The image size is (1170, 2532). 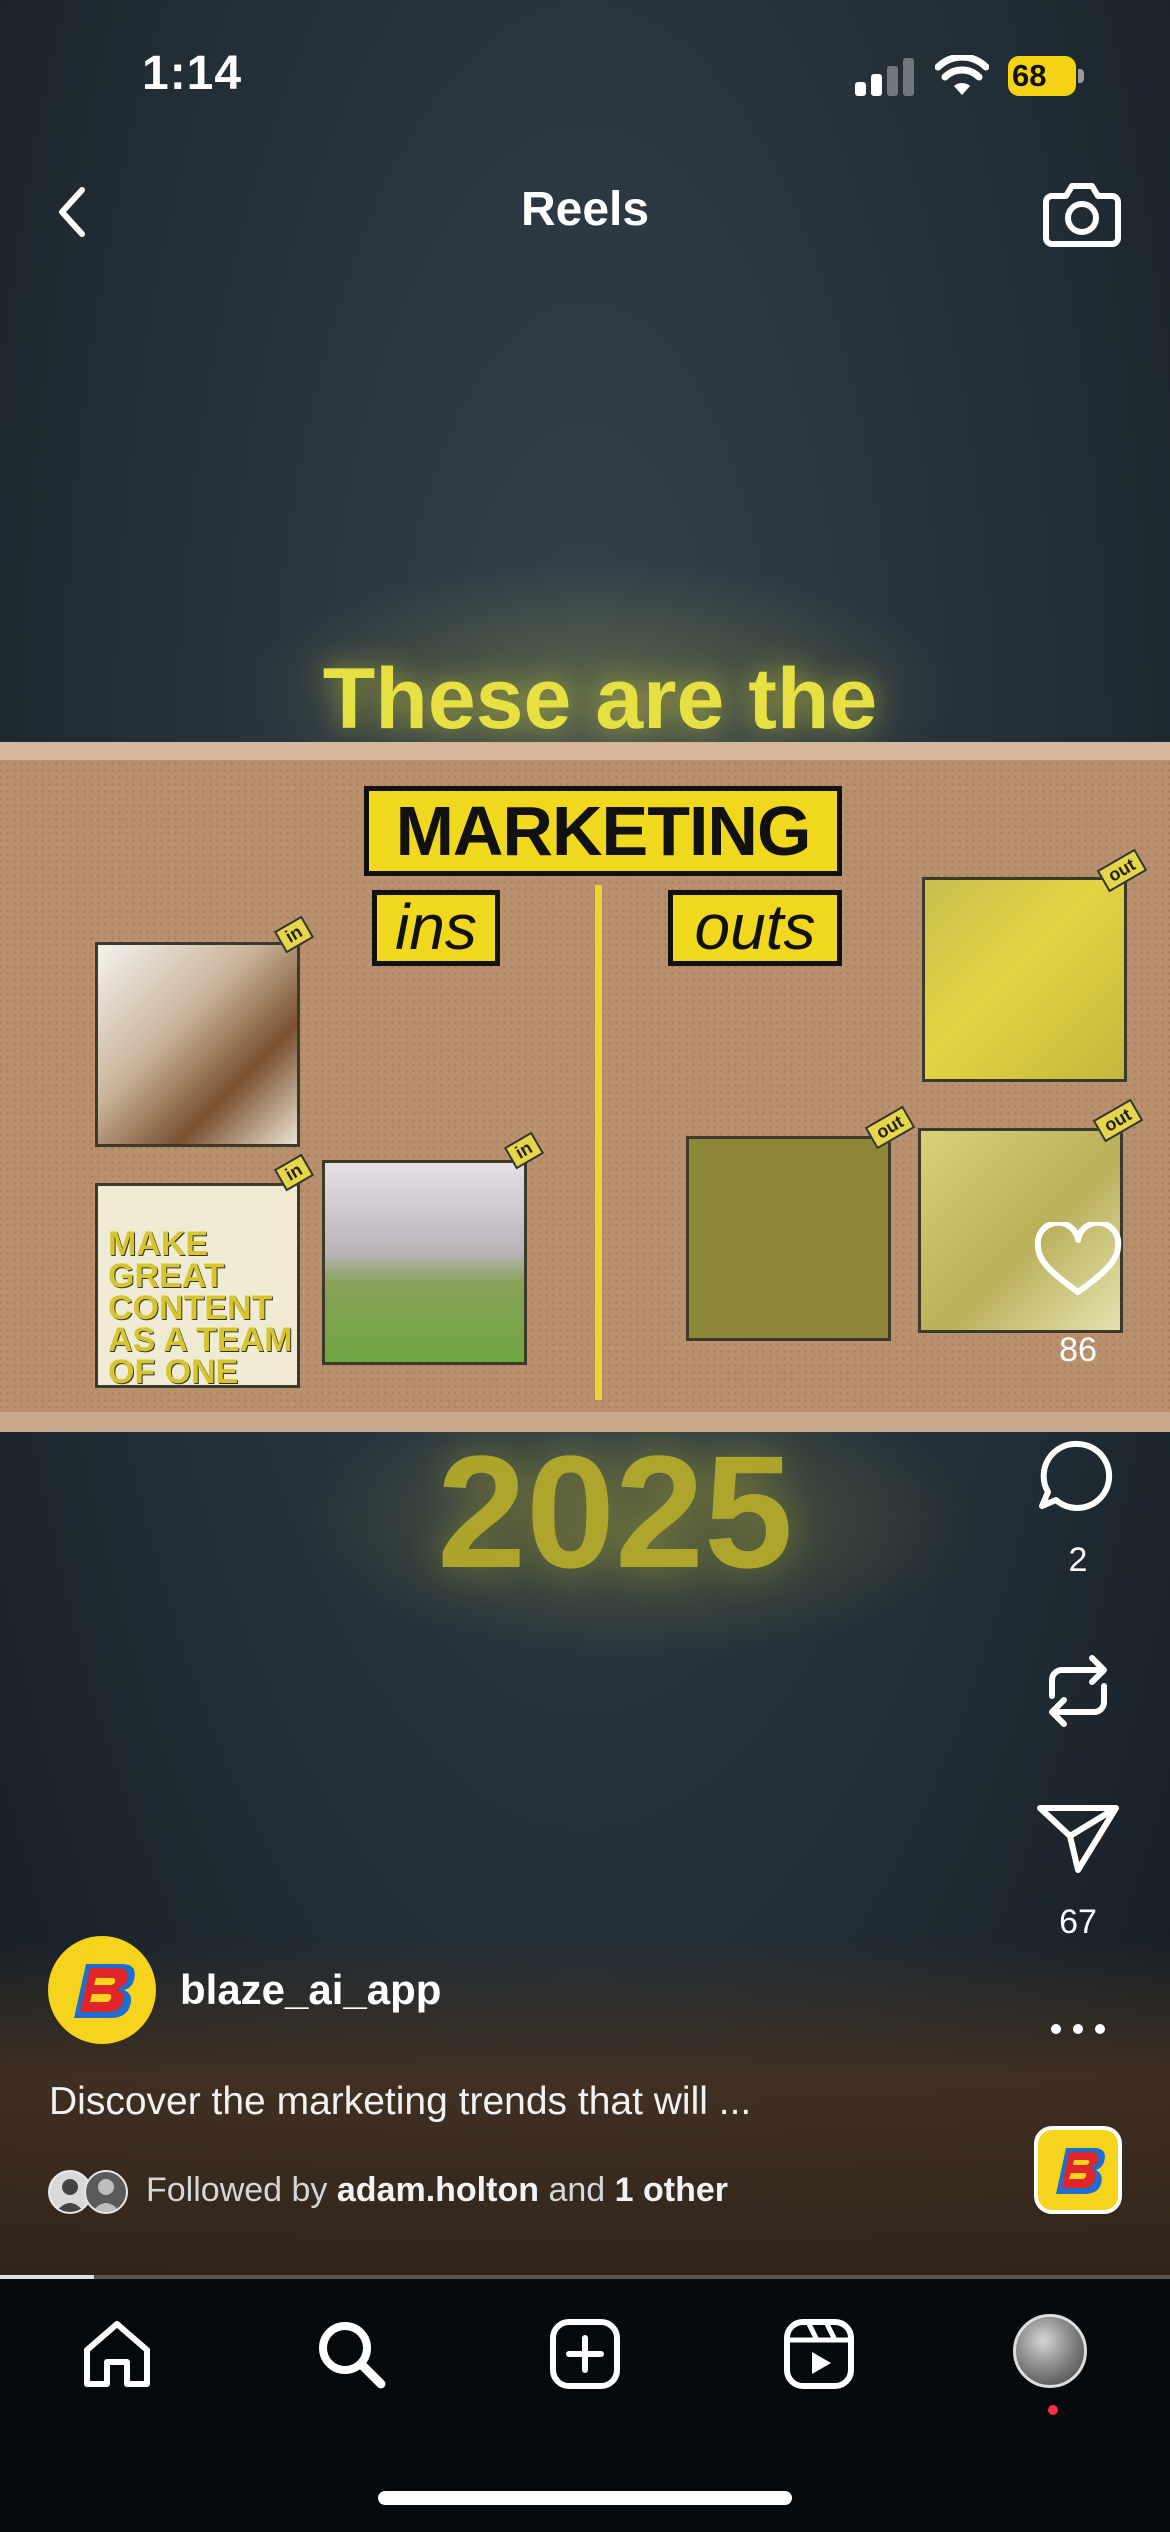 What do you see at coordinates (1078, 1838) in the screenshot?
I see `share-send-icon` at bounding box center [1078, 1838].